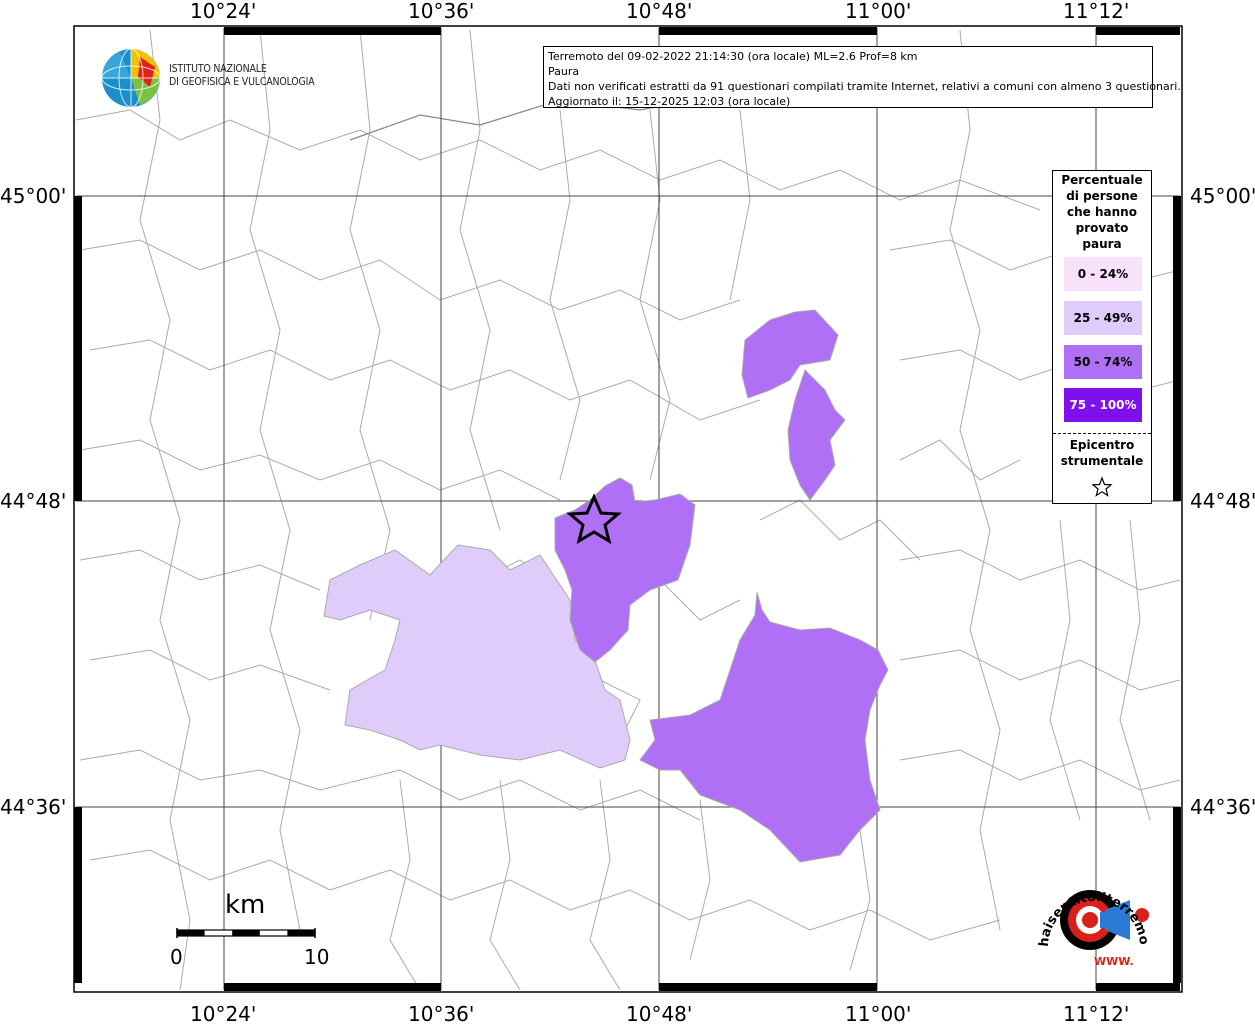 This screenshot has width=1255, height=1028. I want to click on haisentito-logo: haisentitoilterremoto.it WWW., so click(1093, 911).